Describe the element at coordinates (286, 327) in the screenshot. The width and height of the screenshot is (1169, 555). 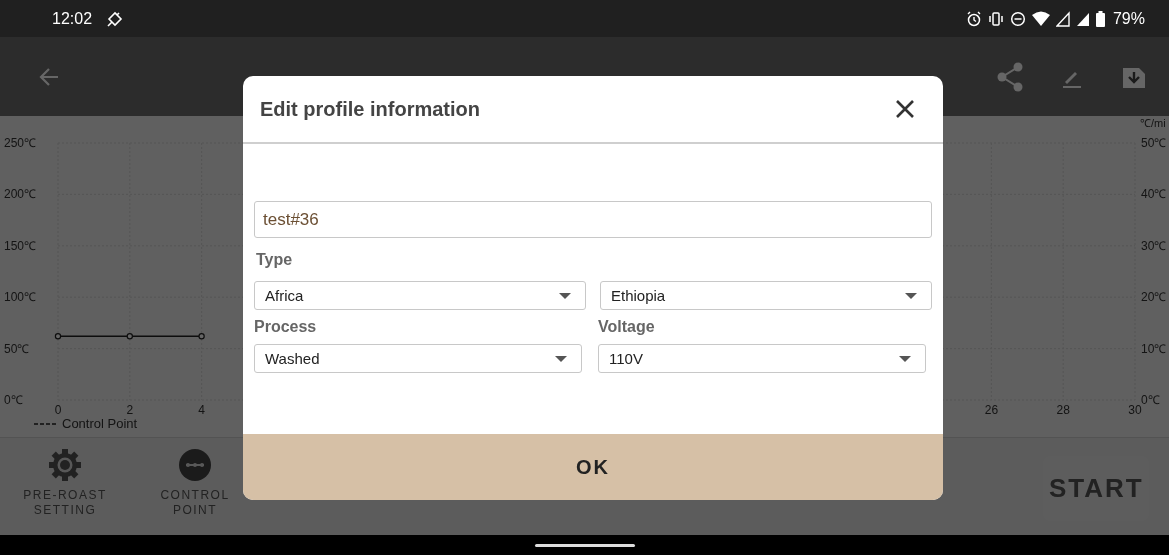
I see `field-label: Process` at that location.